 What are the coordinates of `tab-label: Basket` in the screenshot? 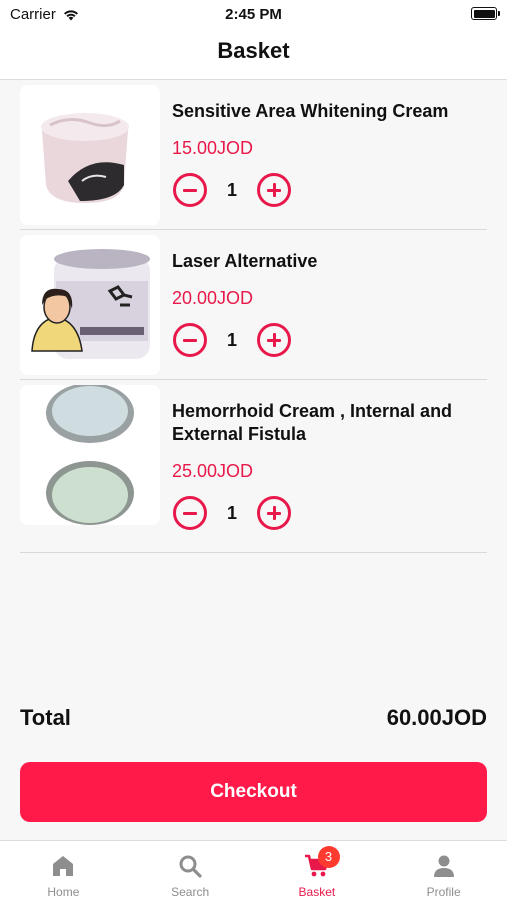 It's located at (317, 892).